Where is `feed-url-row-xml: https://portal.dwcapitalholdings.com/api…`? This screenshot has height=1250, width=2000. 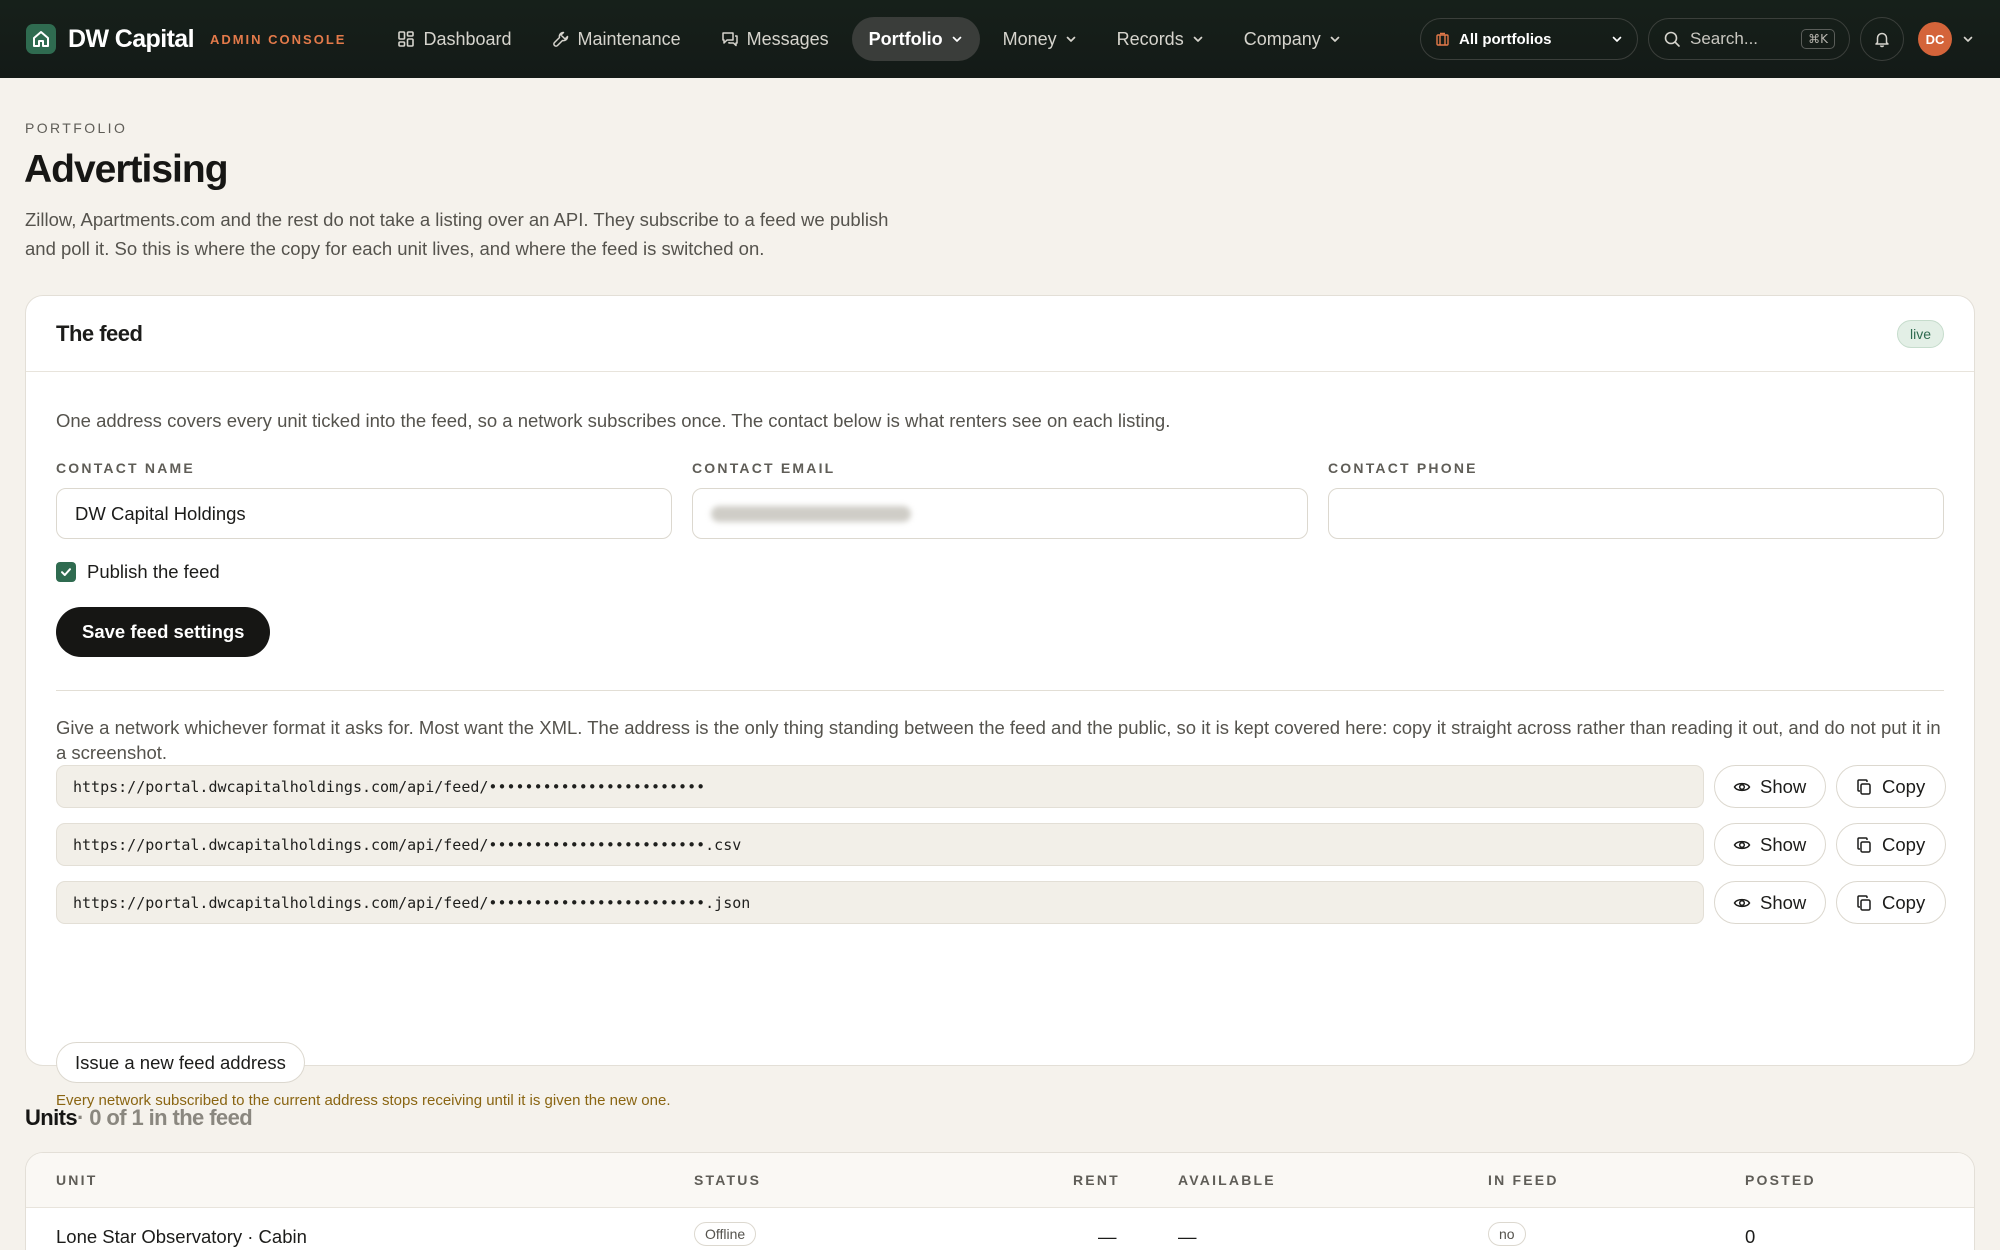
feed-url-row-xml: https://portal.dwcapitalholdings.com/api… is located at coordinates (1001, 786).